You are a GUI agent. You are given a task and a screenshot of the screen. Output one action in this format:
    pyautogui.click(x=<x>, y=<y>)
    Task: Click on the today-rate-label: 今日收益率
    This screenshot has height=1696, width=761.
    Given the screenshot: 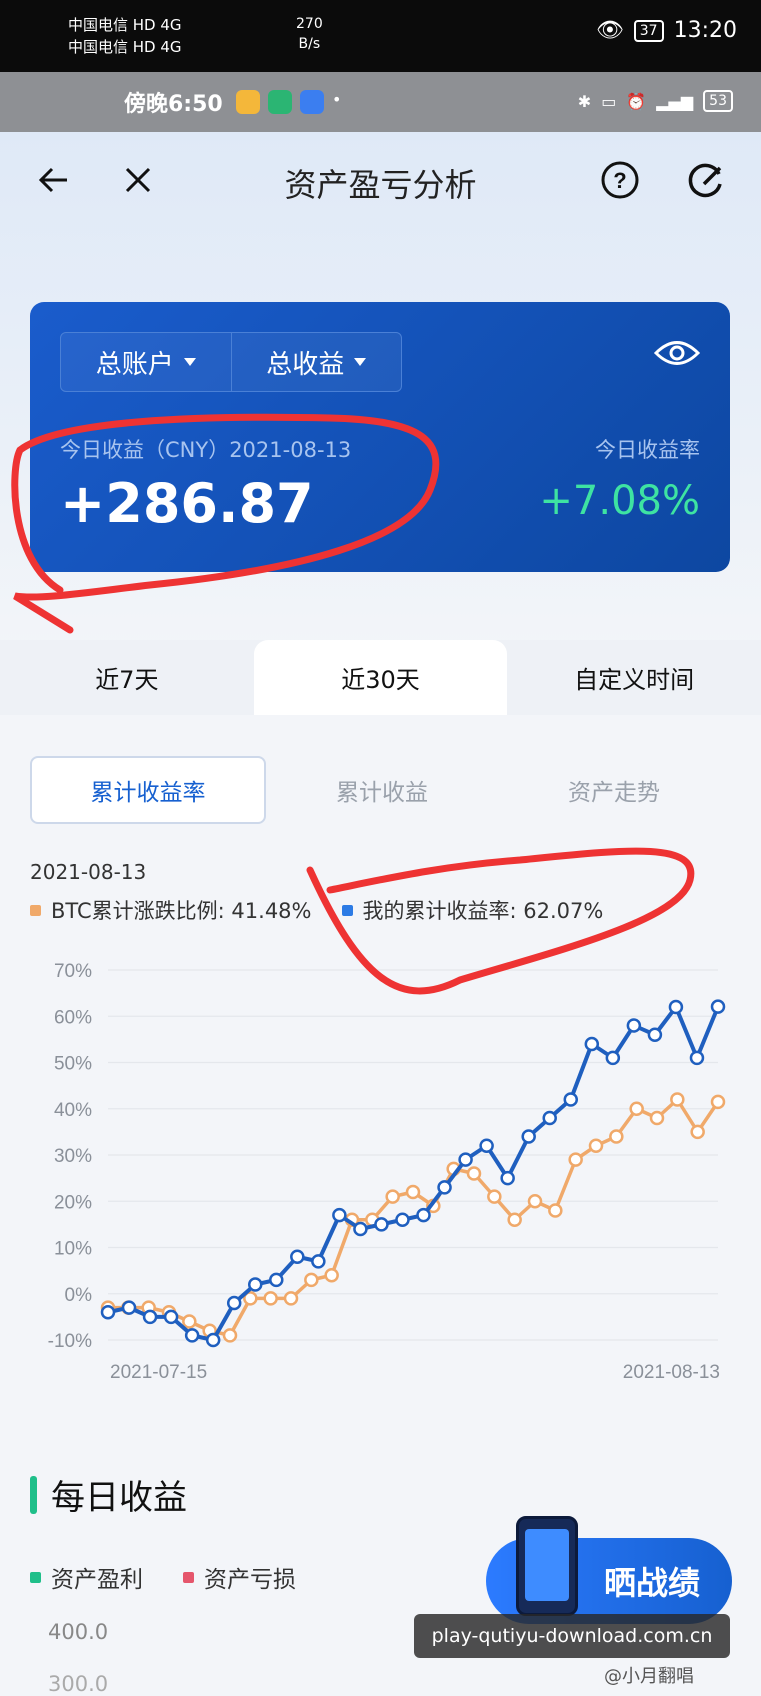 What is the action you would take?
    pyautogui.click(x=647, y=450)
    